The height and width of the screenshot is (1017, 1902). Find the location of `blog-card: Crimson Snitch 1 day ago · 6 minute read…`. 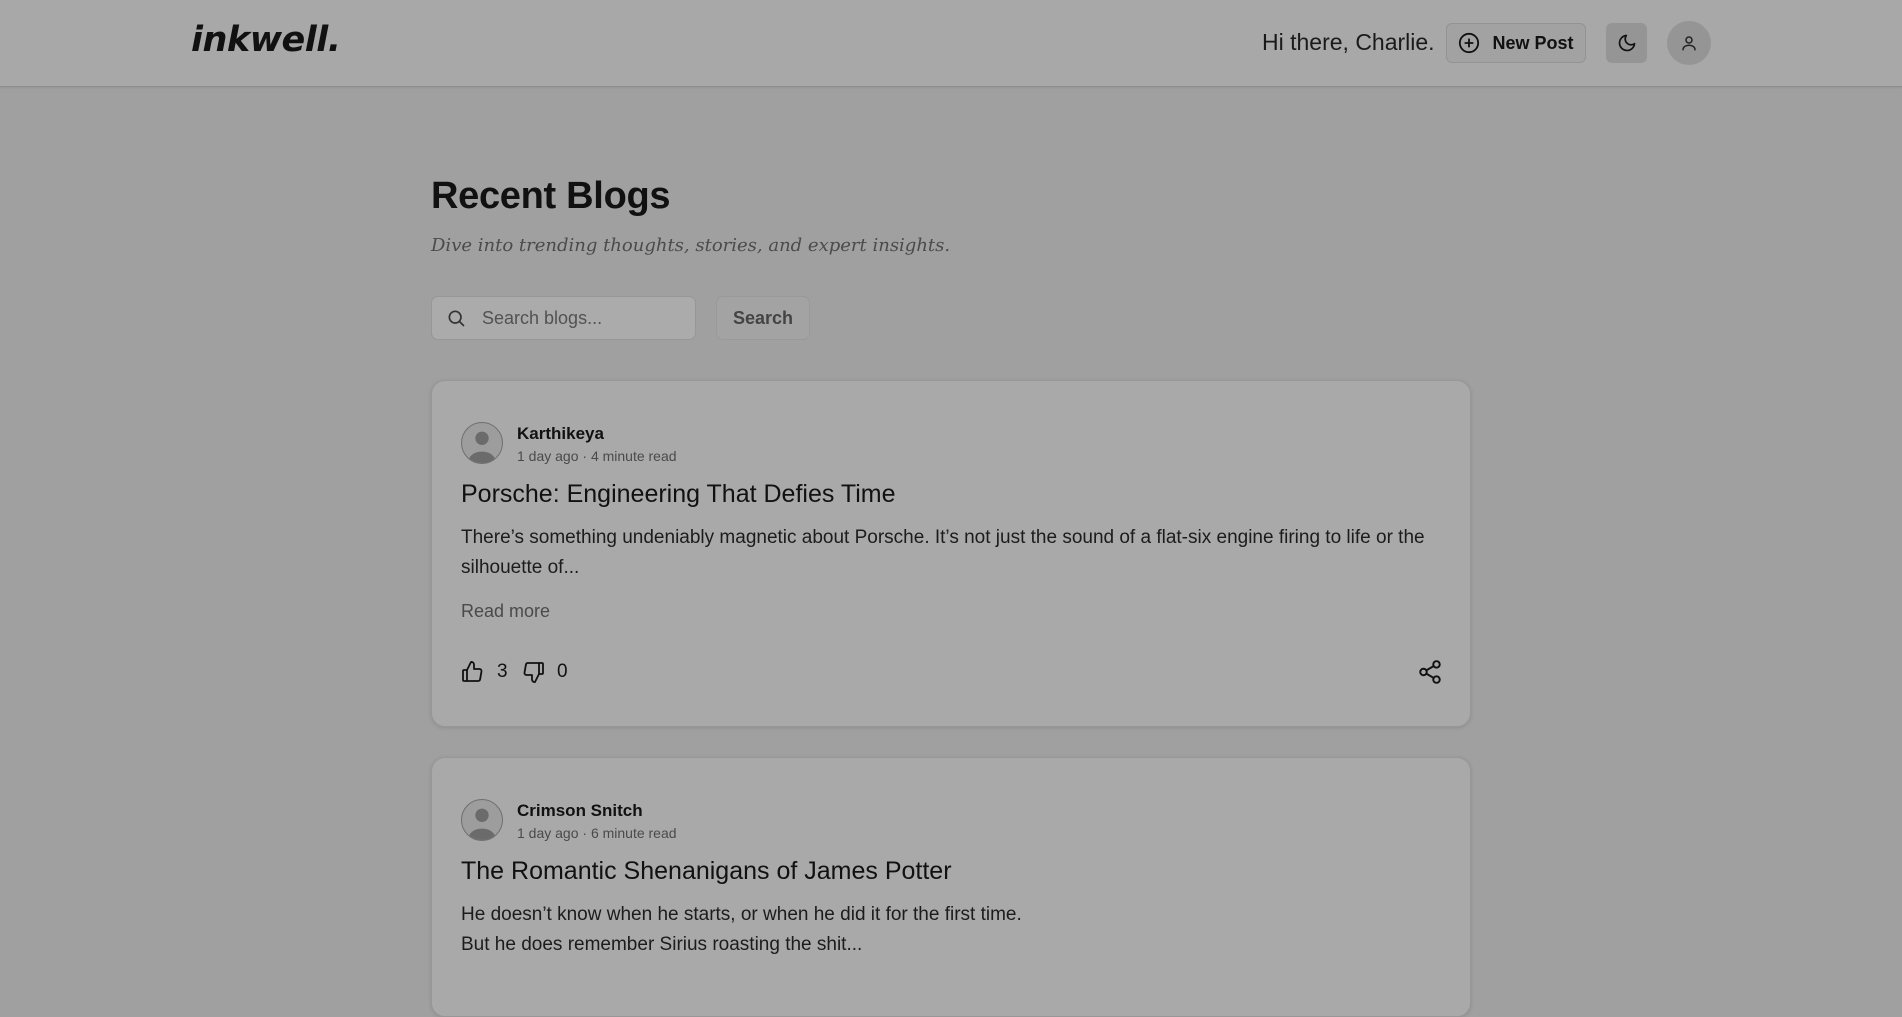

blog-card: Crimson Snitch 1 day ago · 6 minute read… is located at coordinates (951, 887).